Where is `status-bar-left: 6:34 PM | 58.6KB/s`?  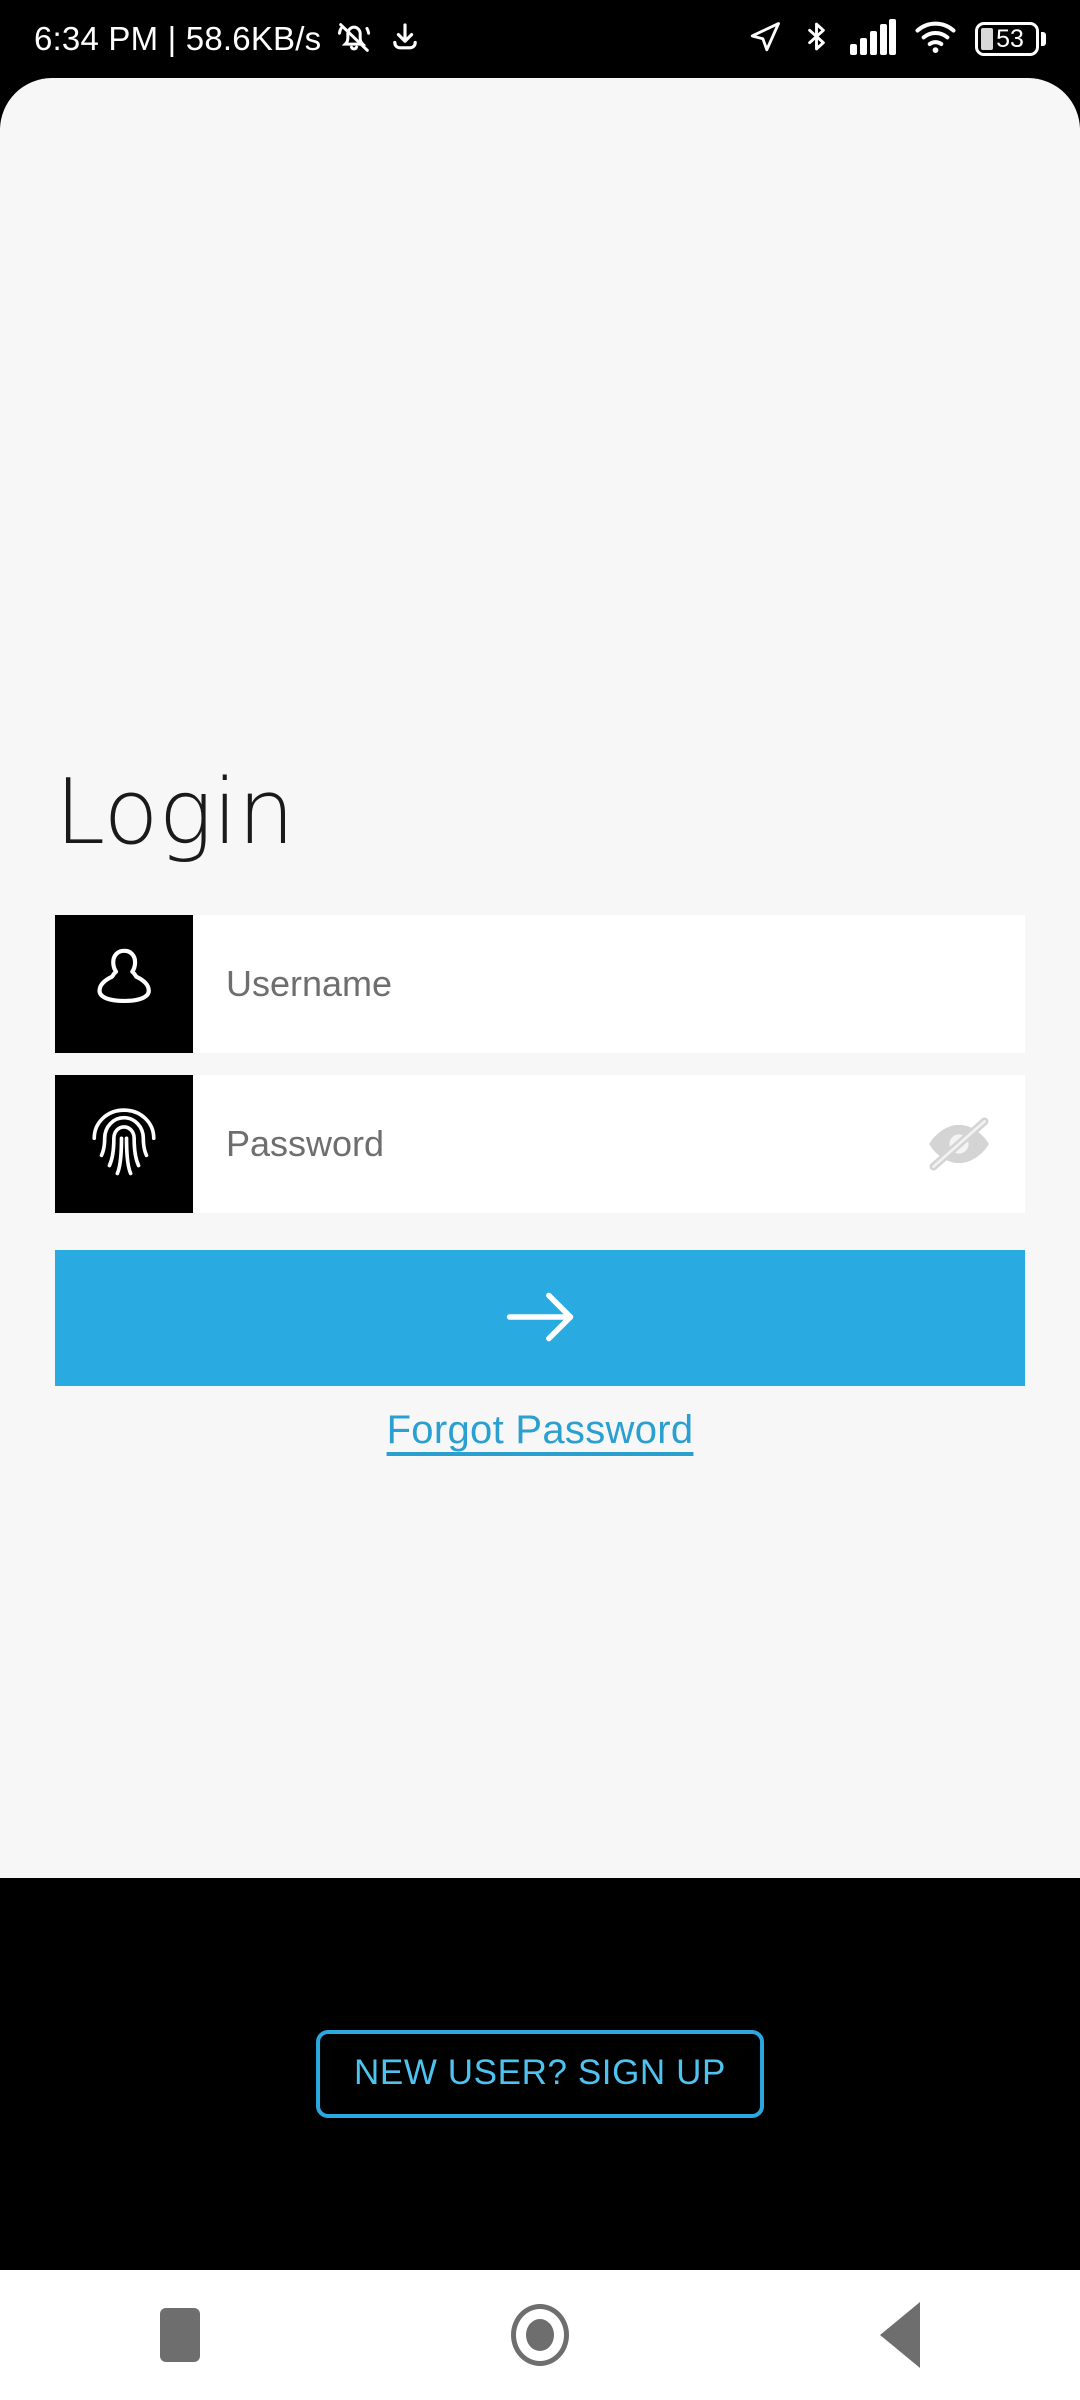 status-bar-left: 6:34 PM | 58.6KB/s is located at coordinates (228, 39).